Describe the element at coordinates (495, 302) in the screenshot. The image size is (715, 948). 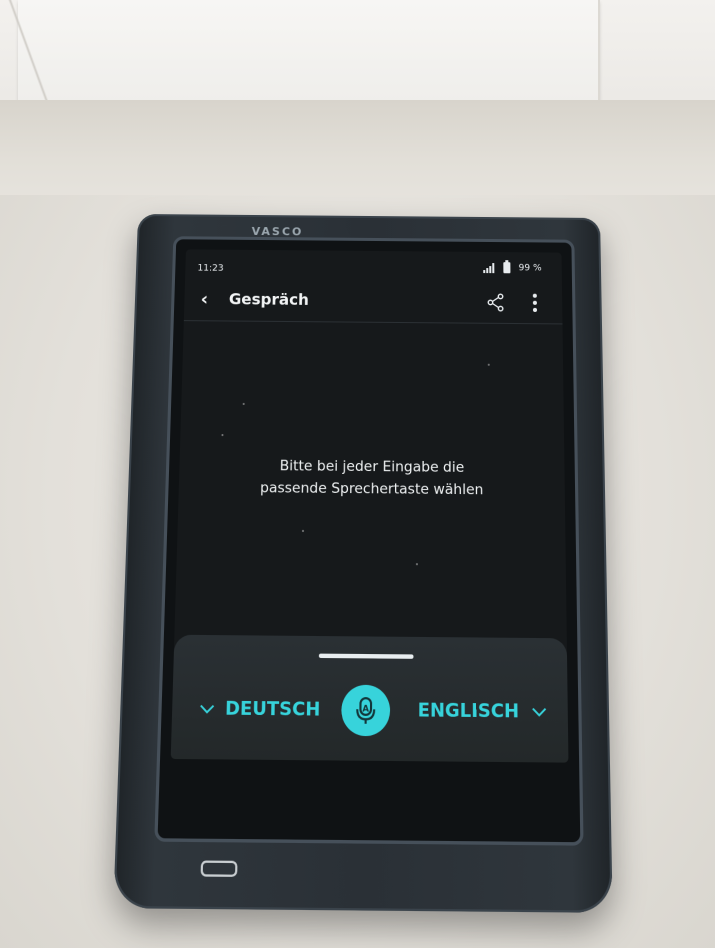
I see `share-icon` at that location.